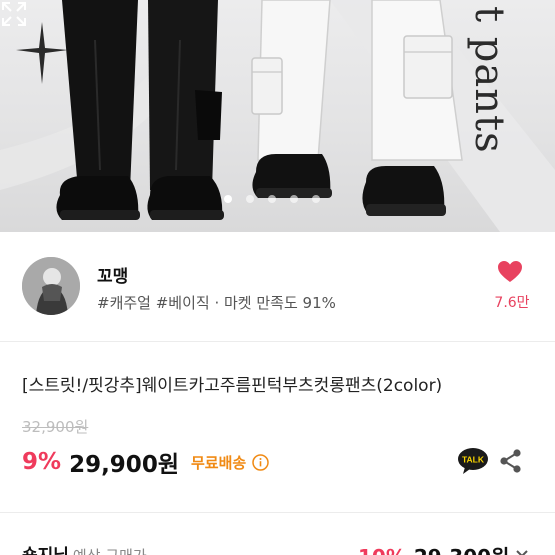 The width and height of the screenshot is (555, 555). I want to click on expected-discount: 10%, so click(382, 550).